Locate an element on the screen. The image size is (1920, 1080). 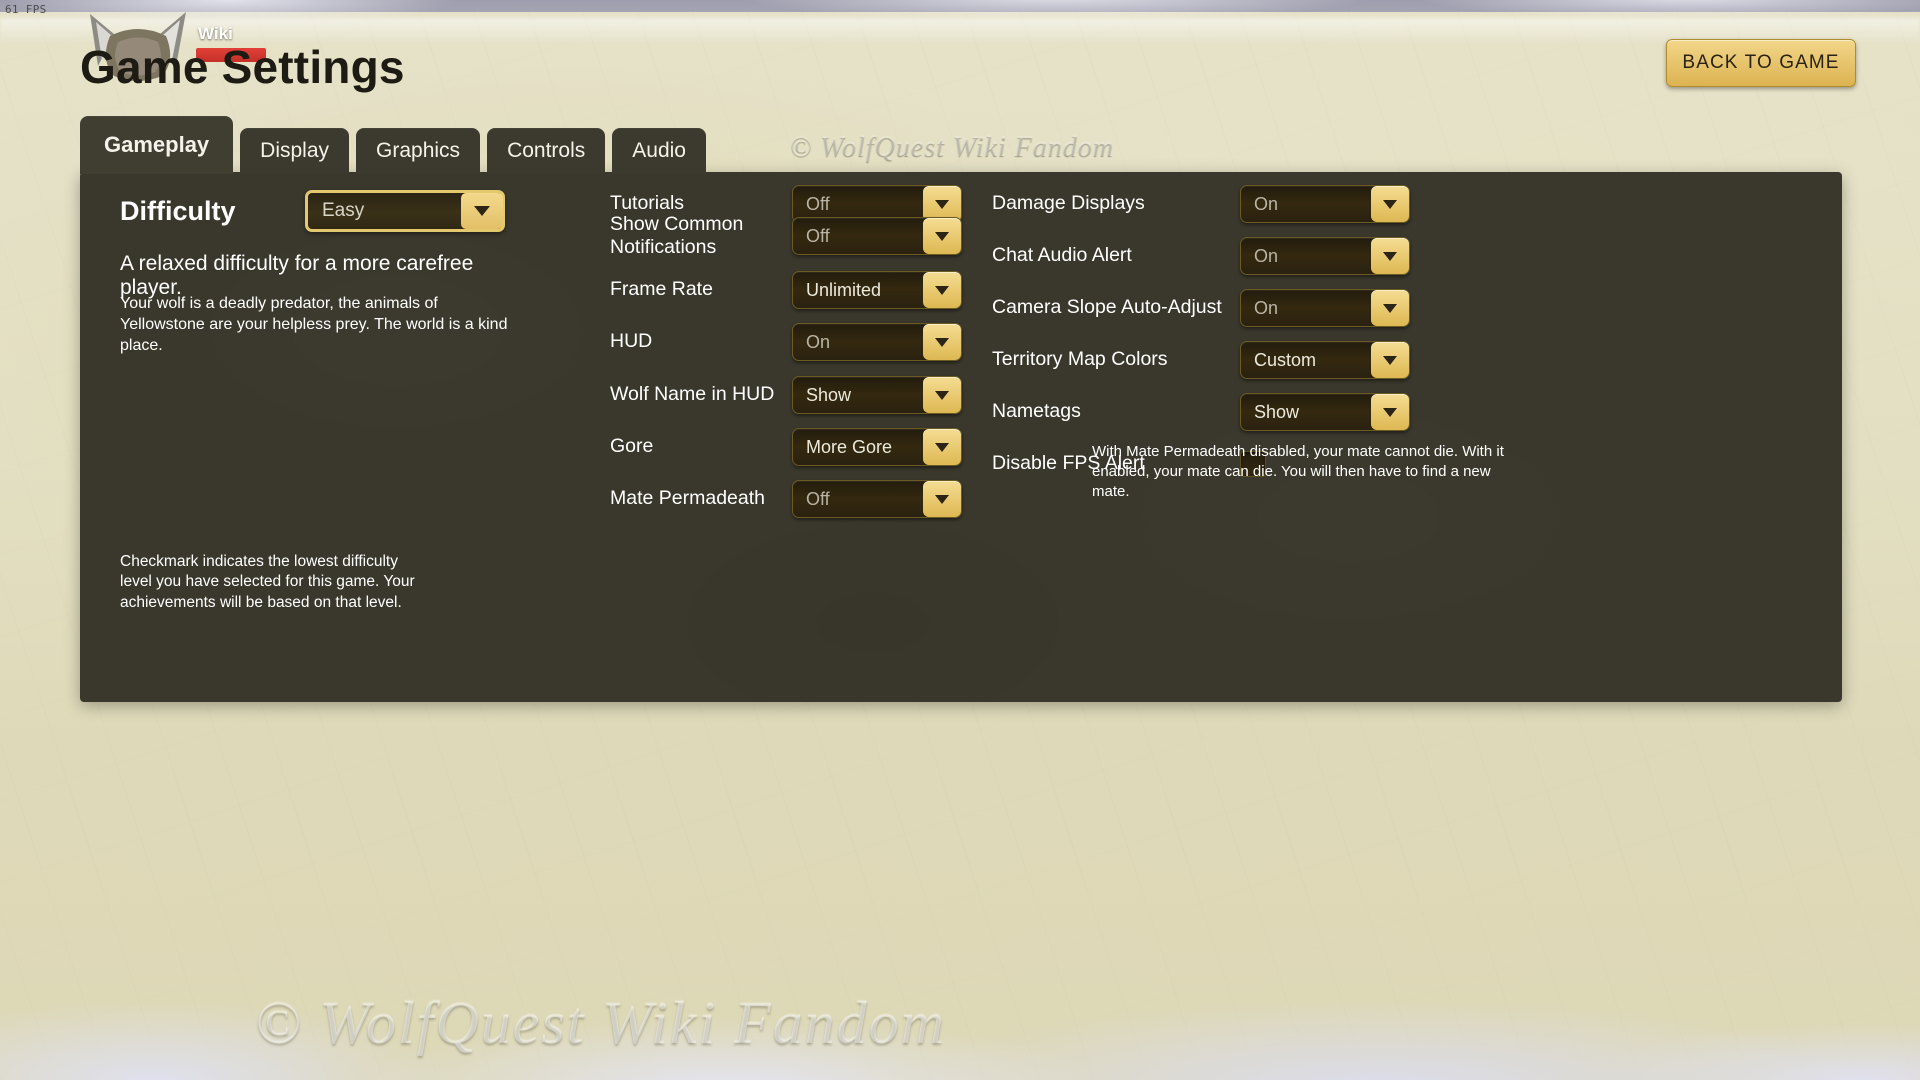
dropdown-frame-rate: Unlimited is located at coordinates (877, 290).